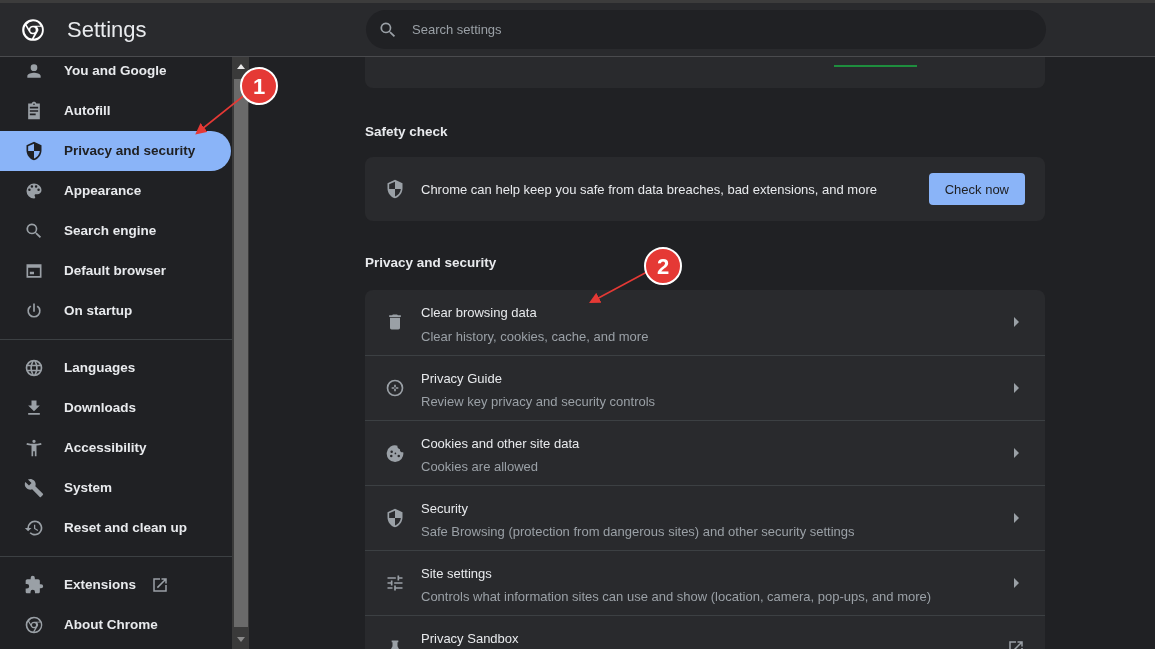 Image resolution: width=1155 pixels, height=649 pixels. What do you see at coordinates (976, 189) in the screenshot?
I see `check-now-button: Check now` at bounding box center [976, 189].